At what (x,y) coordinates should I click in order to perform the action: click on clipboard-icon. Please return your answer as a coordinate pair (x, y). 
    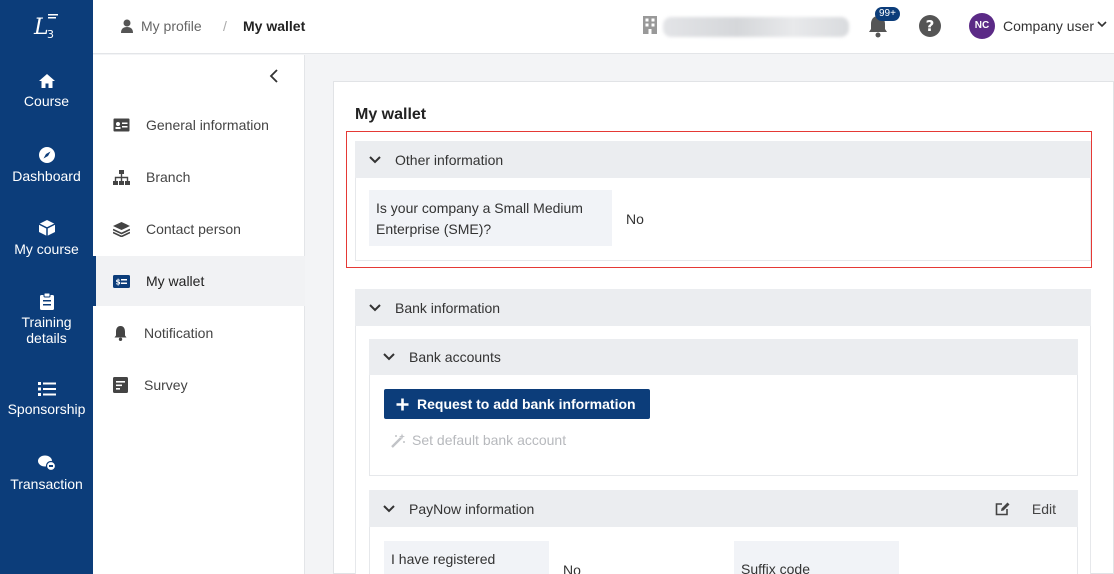
    Looking at the image, I should click on (46, 301).